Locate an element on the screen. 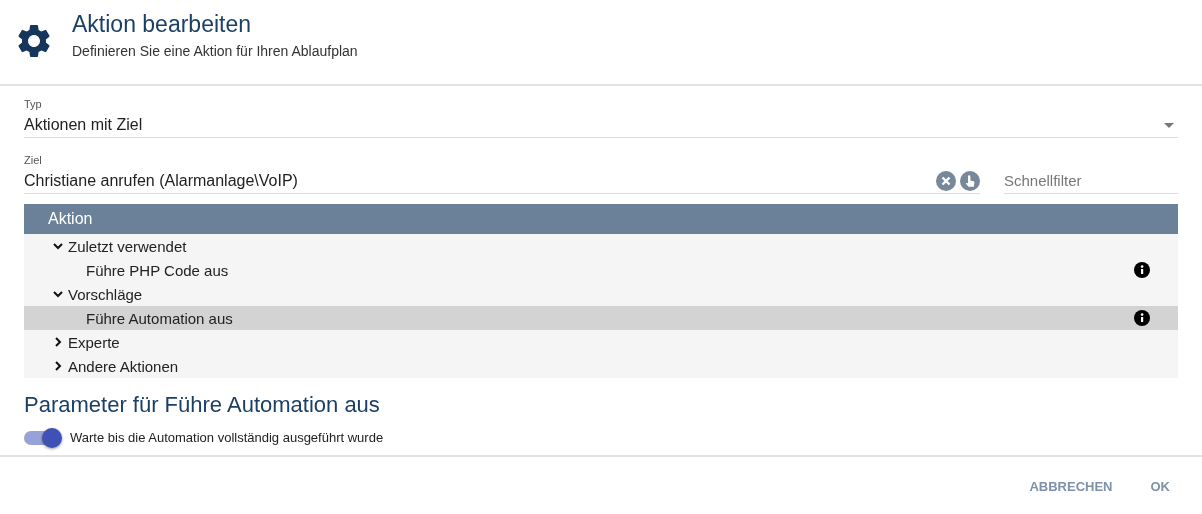 The width and height of the screenshot is (1202, 514). tree-item: Führe Automation aus is located at coordinates (601, 318).